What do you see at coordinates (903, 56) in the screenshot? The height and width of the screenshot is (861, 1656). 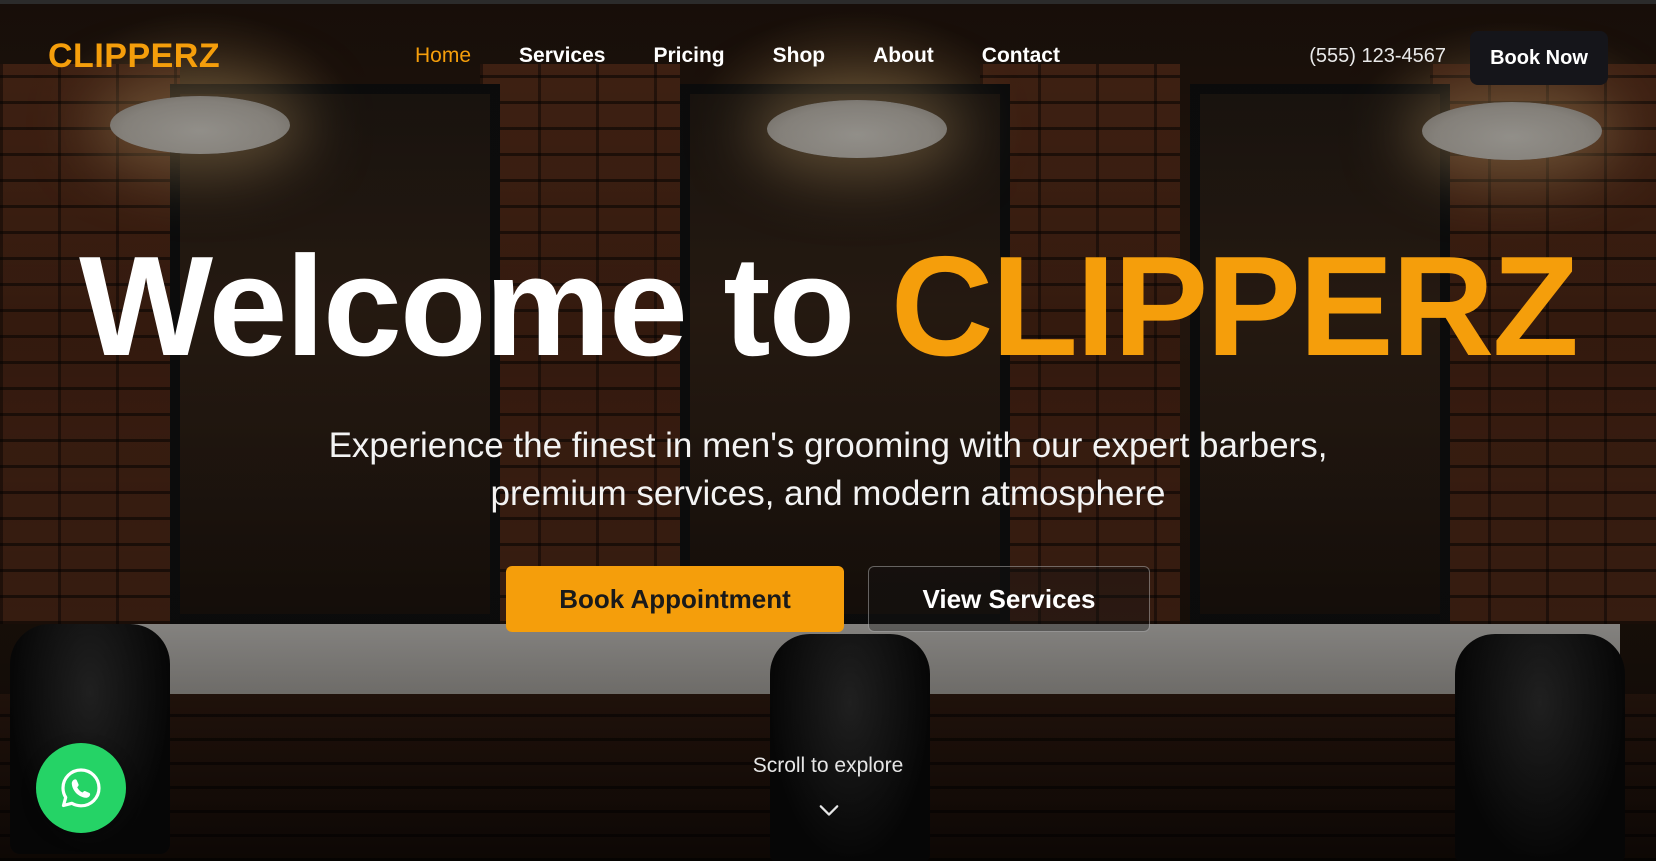 I see `nav-link-about: About` at bounding box center [903, 56].